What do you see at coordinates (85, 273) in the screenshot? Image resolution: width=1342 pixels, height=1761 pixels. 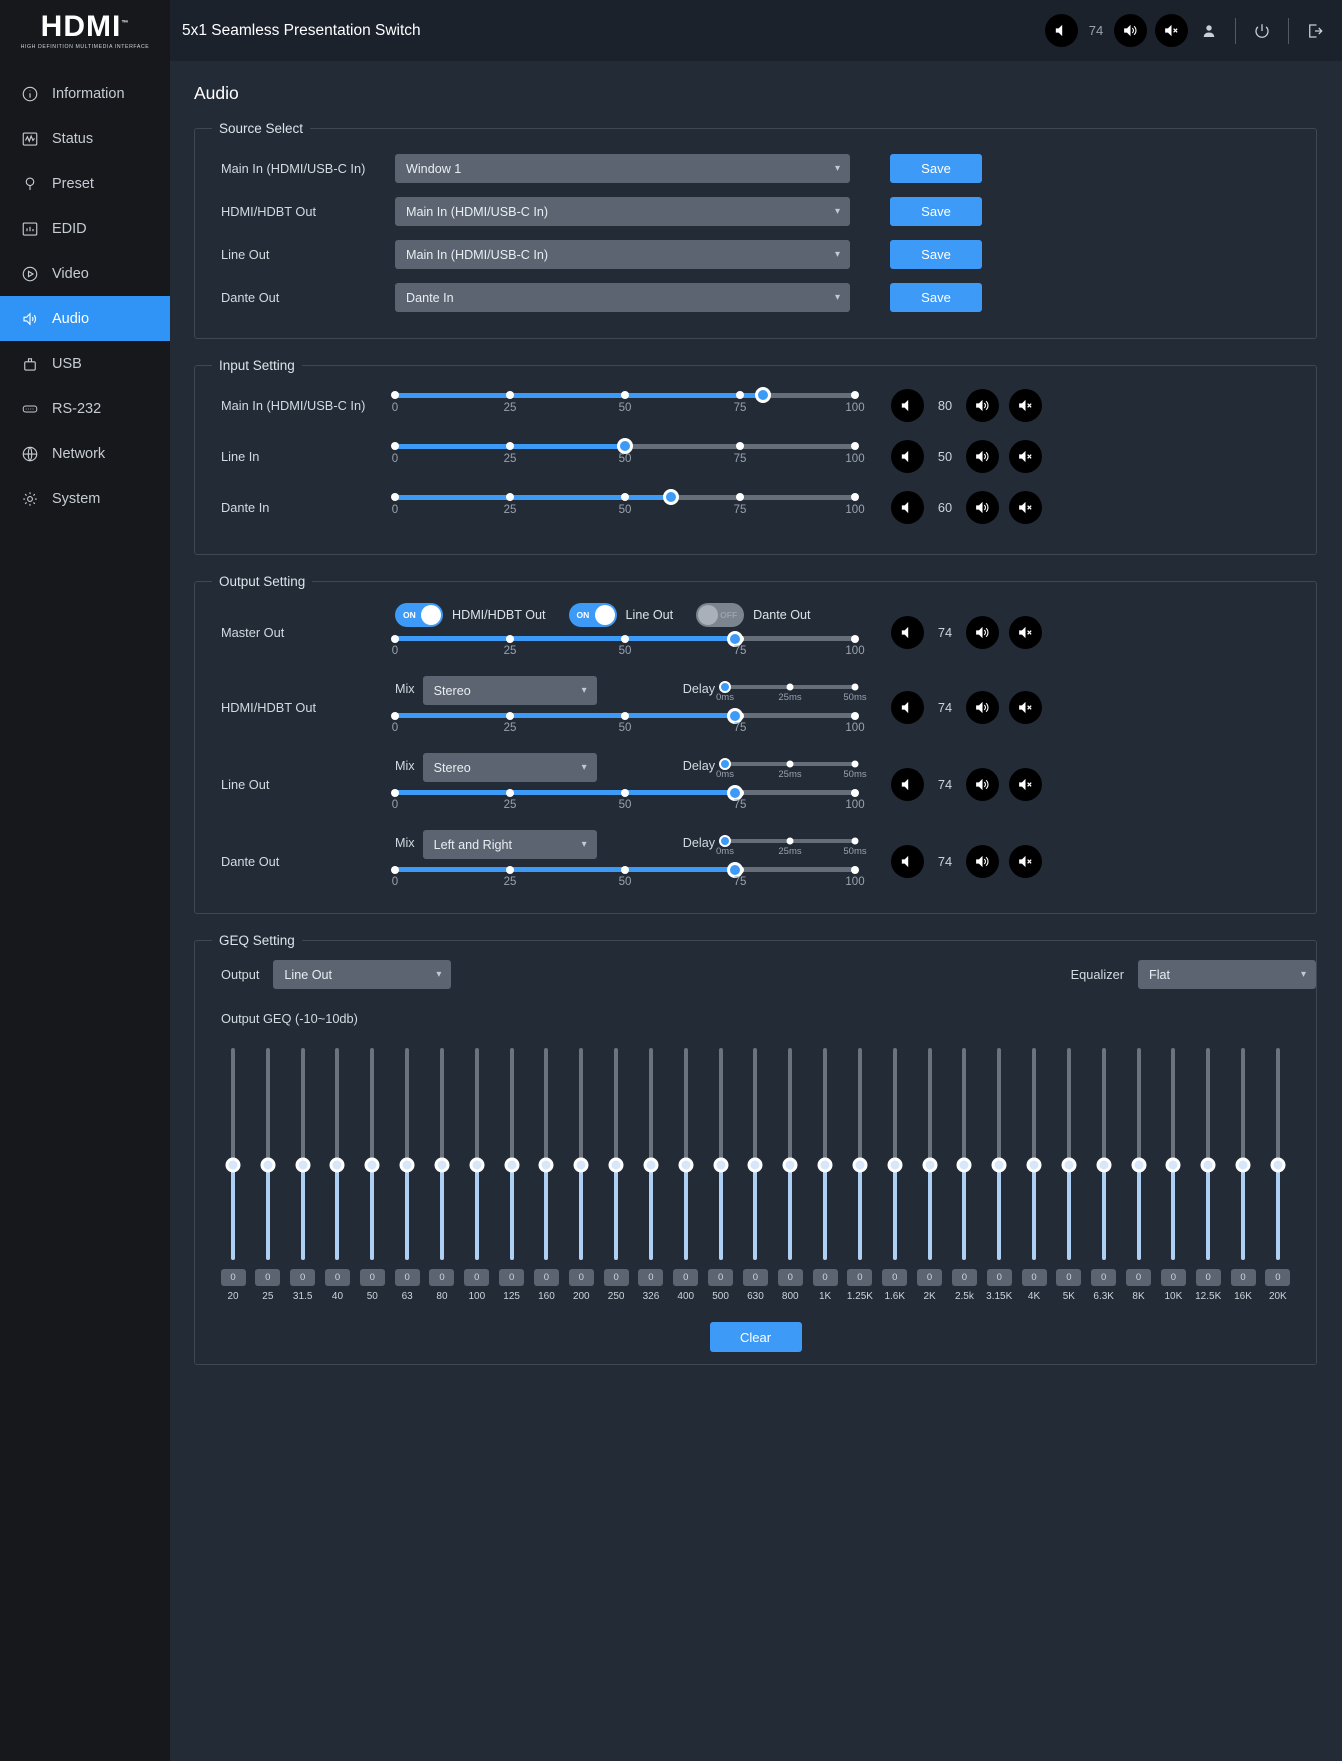 I see `sidebar-item-video: Video` at bounding box center [85, 273].